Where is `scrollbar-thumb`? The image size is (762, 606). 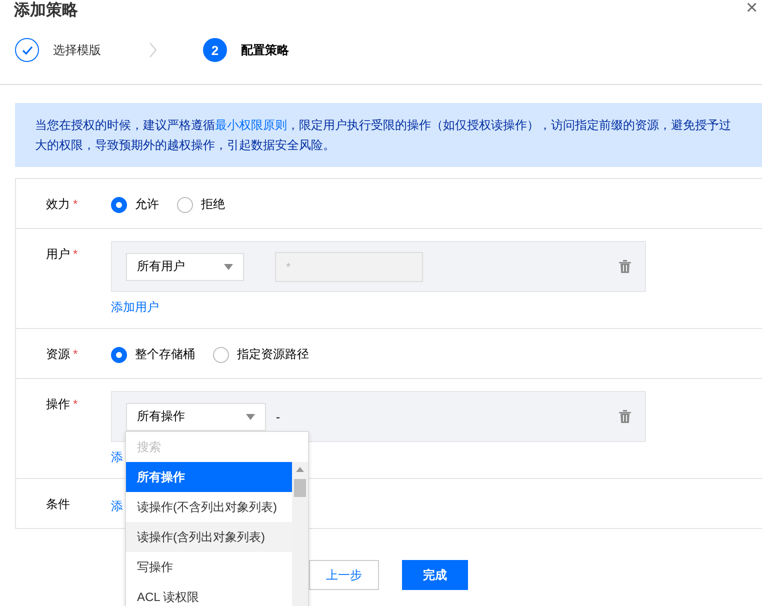 scrollbar-thumb is located at coordinates (300, 488).